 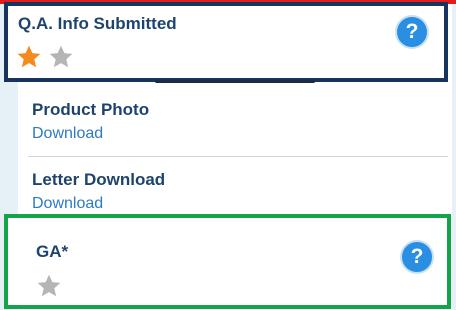 What do you see at coordinates (67, 204) in the screenshot?
I see `letter-download-link: Download` at bounding box center [67, 204].